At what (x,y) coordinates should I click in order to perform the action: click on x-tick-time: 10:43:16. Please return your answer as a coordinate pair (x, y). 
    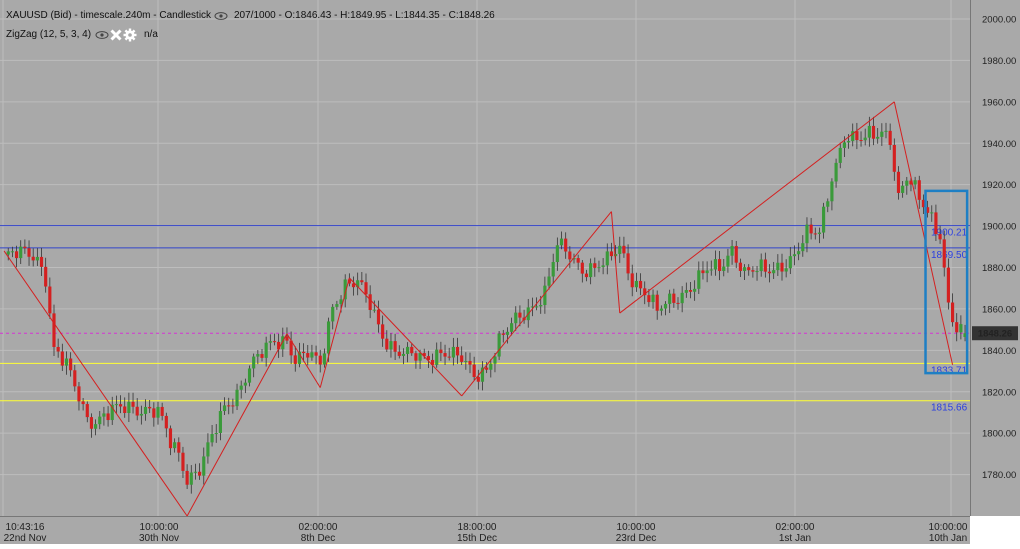
    Looking at the image, I should click on (25, 527).